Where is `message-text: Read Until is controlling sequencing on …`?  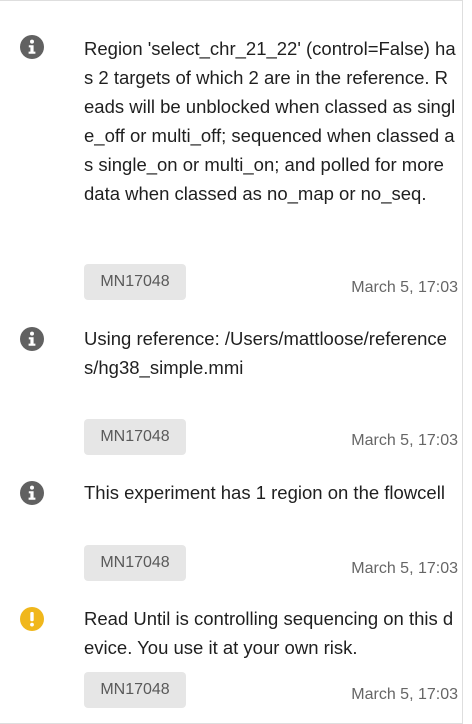 message-text: Read Until is controlling sequencing on … is located at coordinates (269, 633).